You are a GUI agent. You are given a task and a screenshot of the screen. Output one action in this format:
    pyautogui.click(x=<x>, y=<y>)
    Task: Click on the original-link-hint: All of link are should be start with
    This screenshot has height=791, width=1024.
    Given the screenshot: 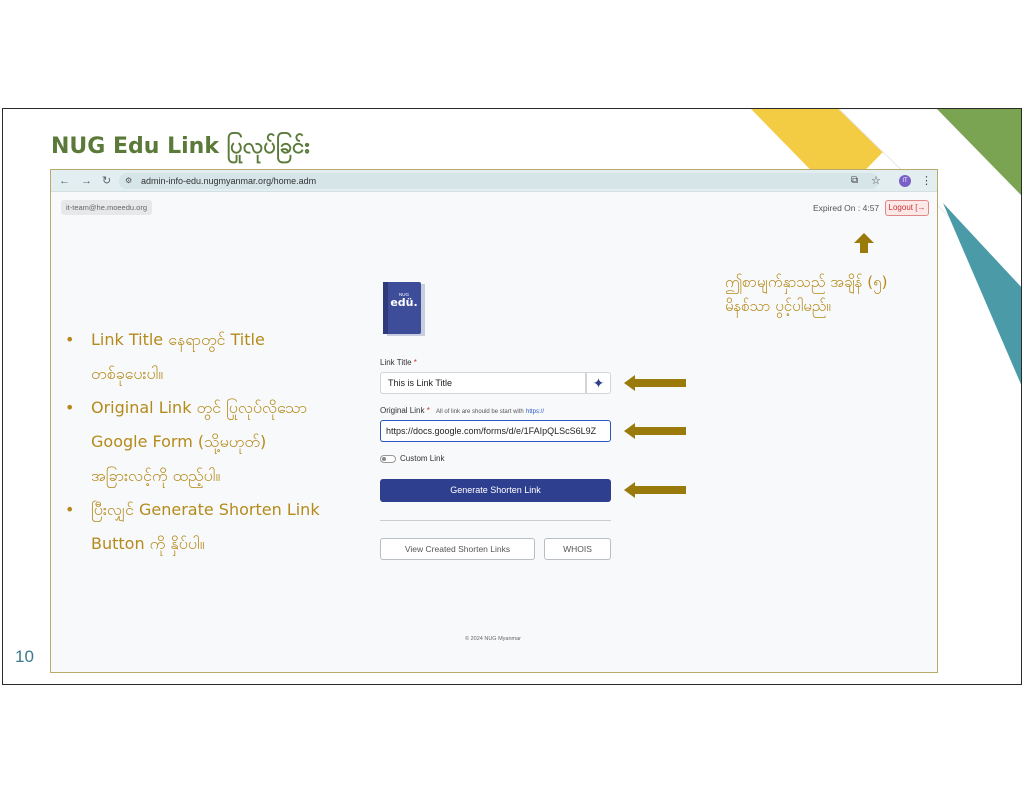 What is the action you would take?
    pyautogui.click(x=480, y=412)
    